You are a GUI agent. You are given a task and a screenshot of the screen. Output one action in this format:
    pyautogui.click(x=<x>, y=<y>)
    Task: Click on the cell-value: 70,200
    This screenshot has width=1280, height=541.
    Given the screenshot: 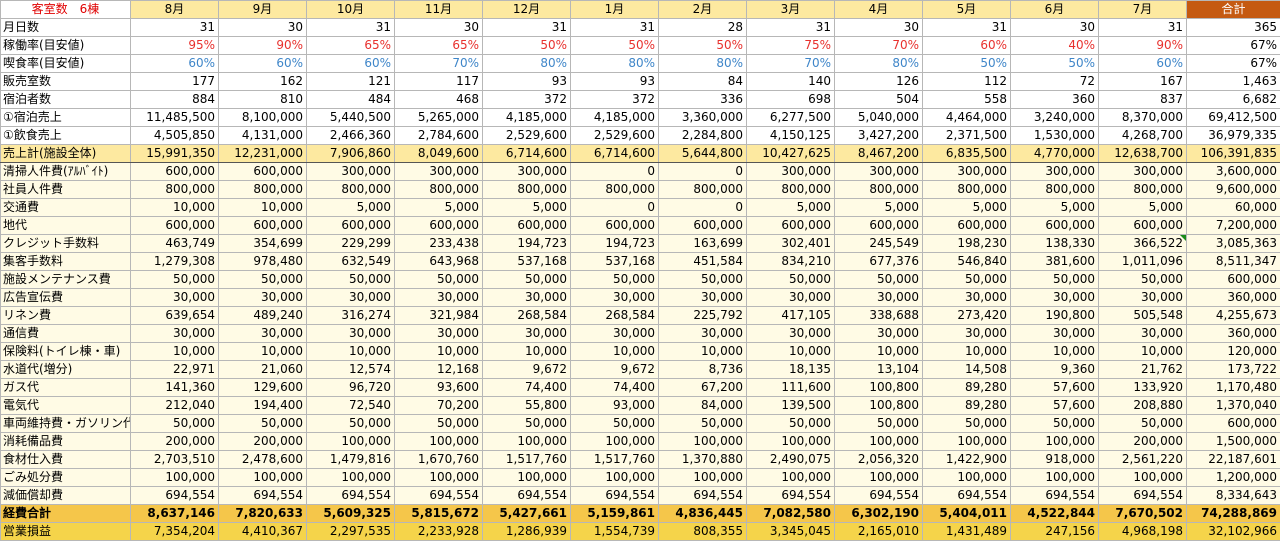 What is the action you would take?
    pyautogui.click(x=439, y=406)
    